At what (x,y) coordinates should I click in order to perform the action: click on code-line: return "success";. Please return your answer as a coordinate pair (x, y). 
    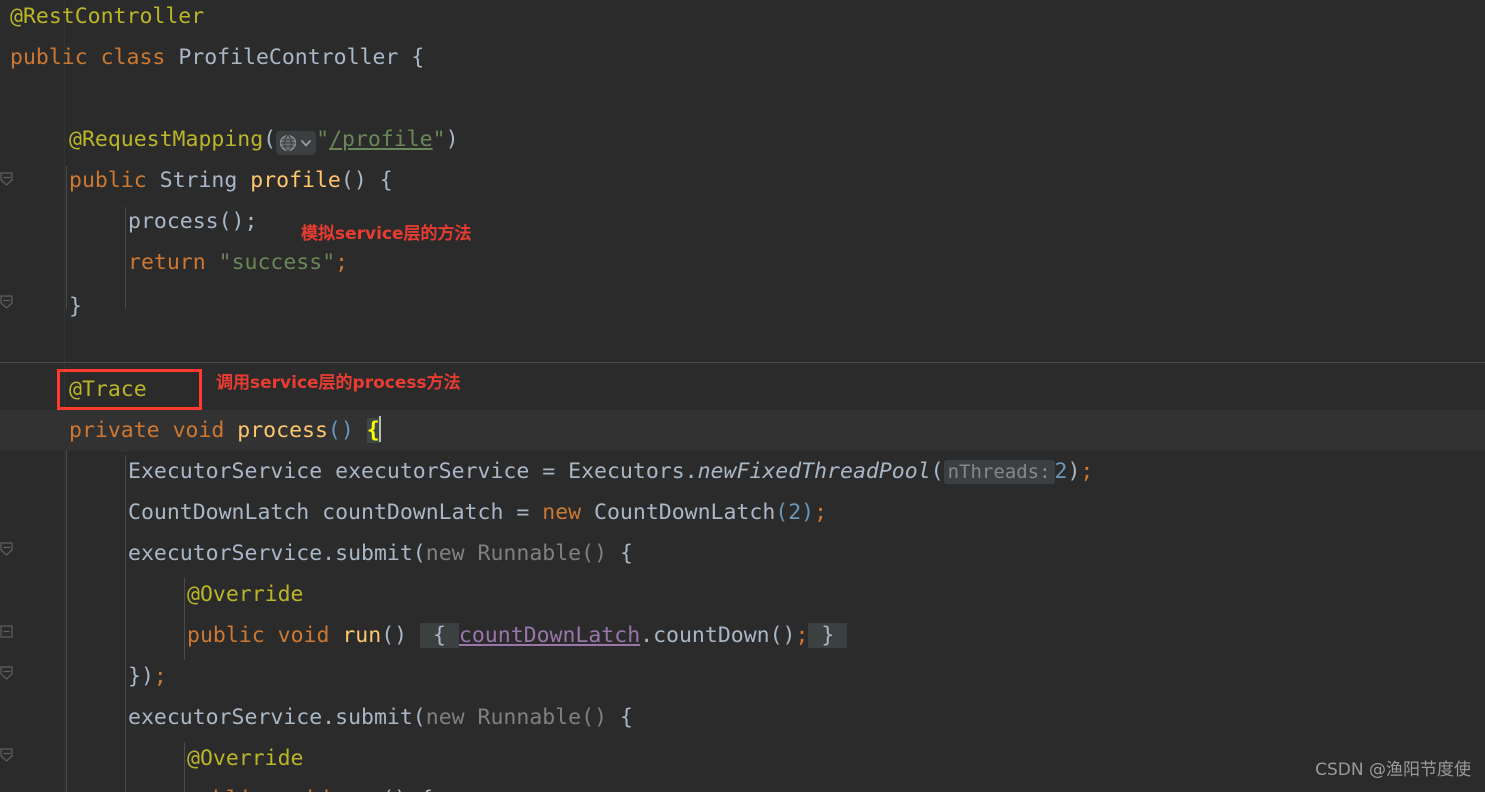
    Looking at the image, I should click on (742, 262).